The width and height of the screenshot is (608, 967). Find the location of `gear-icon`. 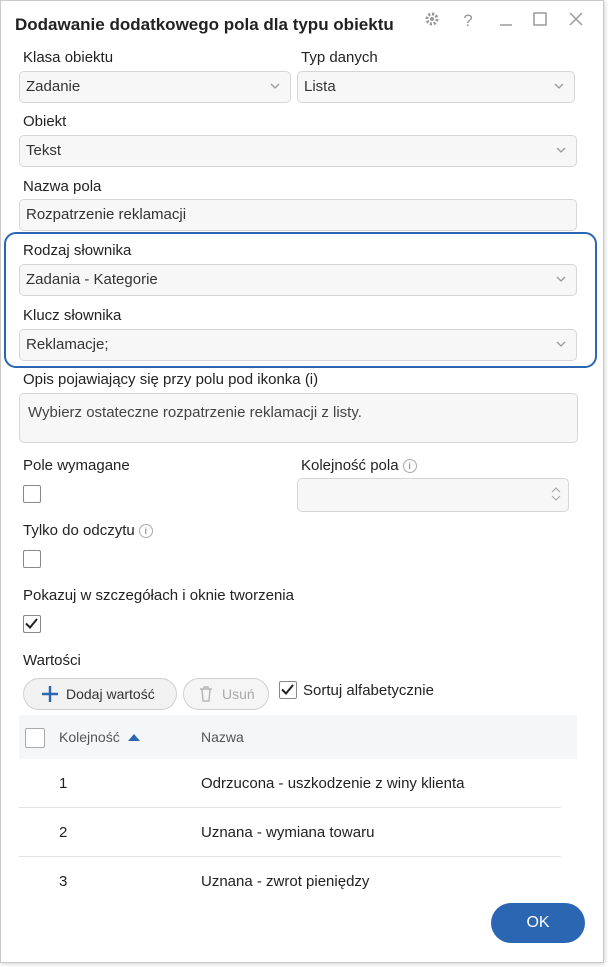

gear-icon is located at coordinates (432, 21).